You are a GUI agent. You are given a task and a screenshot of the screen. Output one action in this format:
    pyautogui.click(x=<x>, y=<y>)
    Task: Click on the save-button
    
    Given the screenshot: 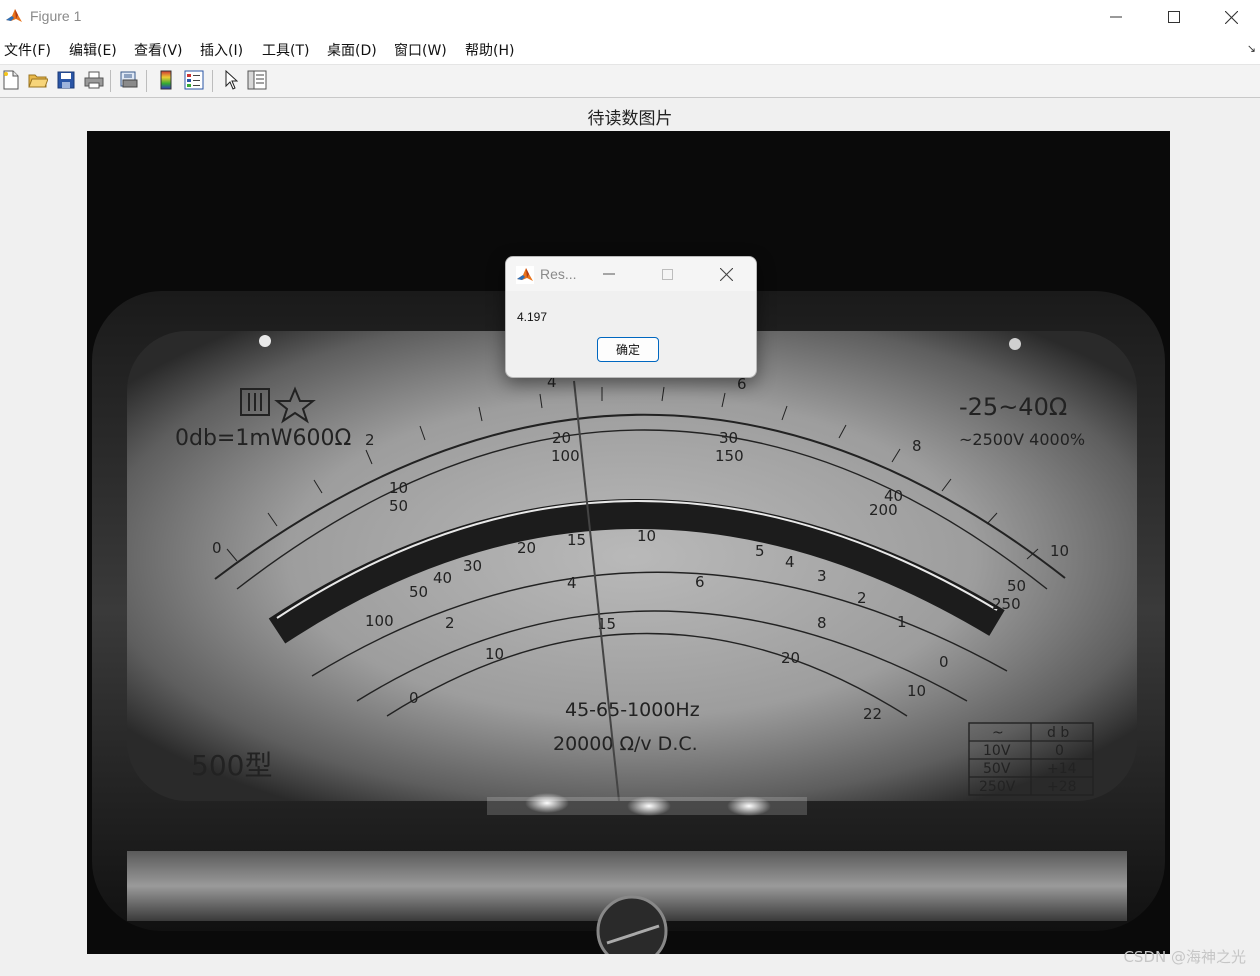 What is the action you would take?
    pyautogui.click(x=66, y=80)
    